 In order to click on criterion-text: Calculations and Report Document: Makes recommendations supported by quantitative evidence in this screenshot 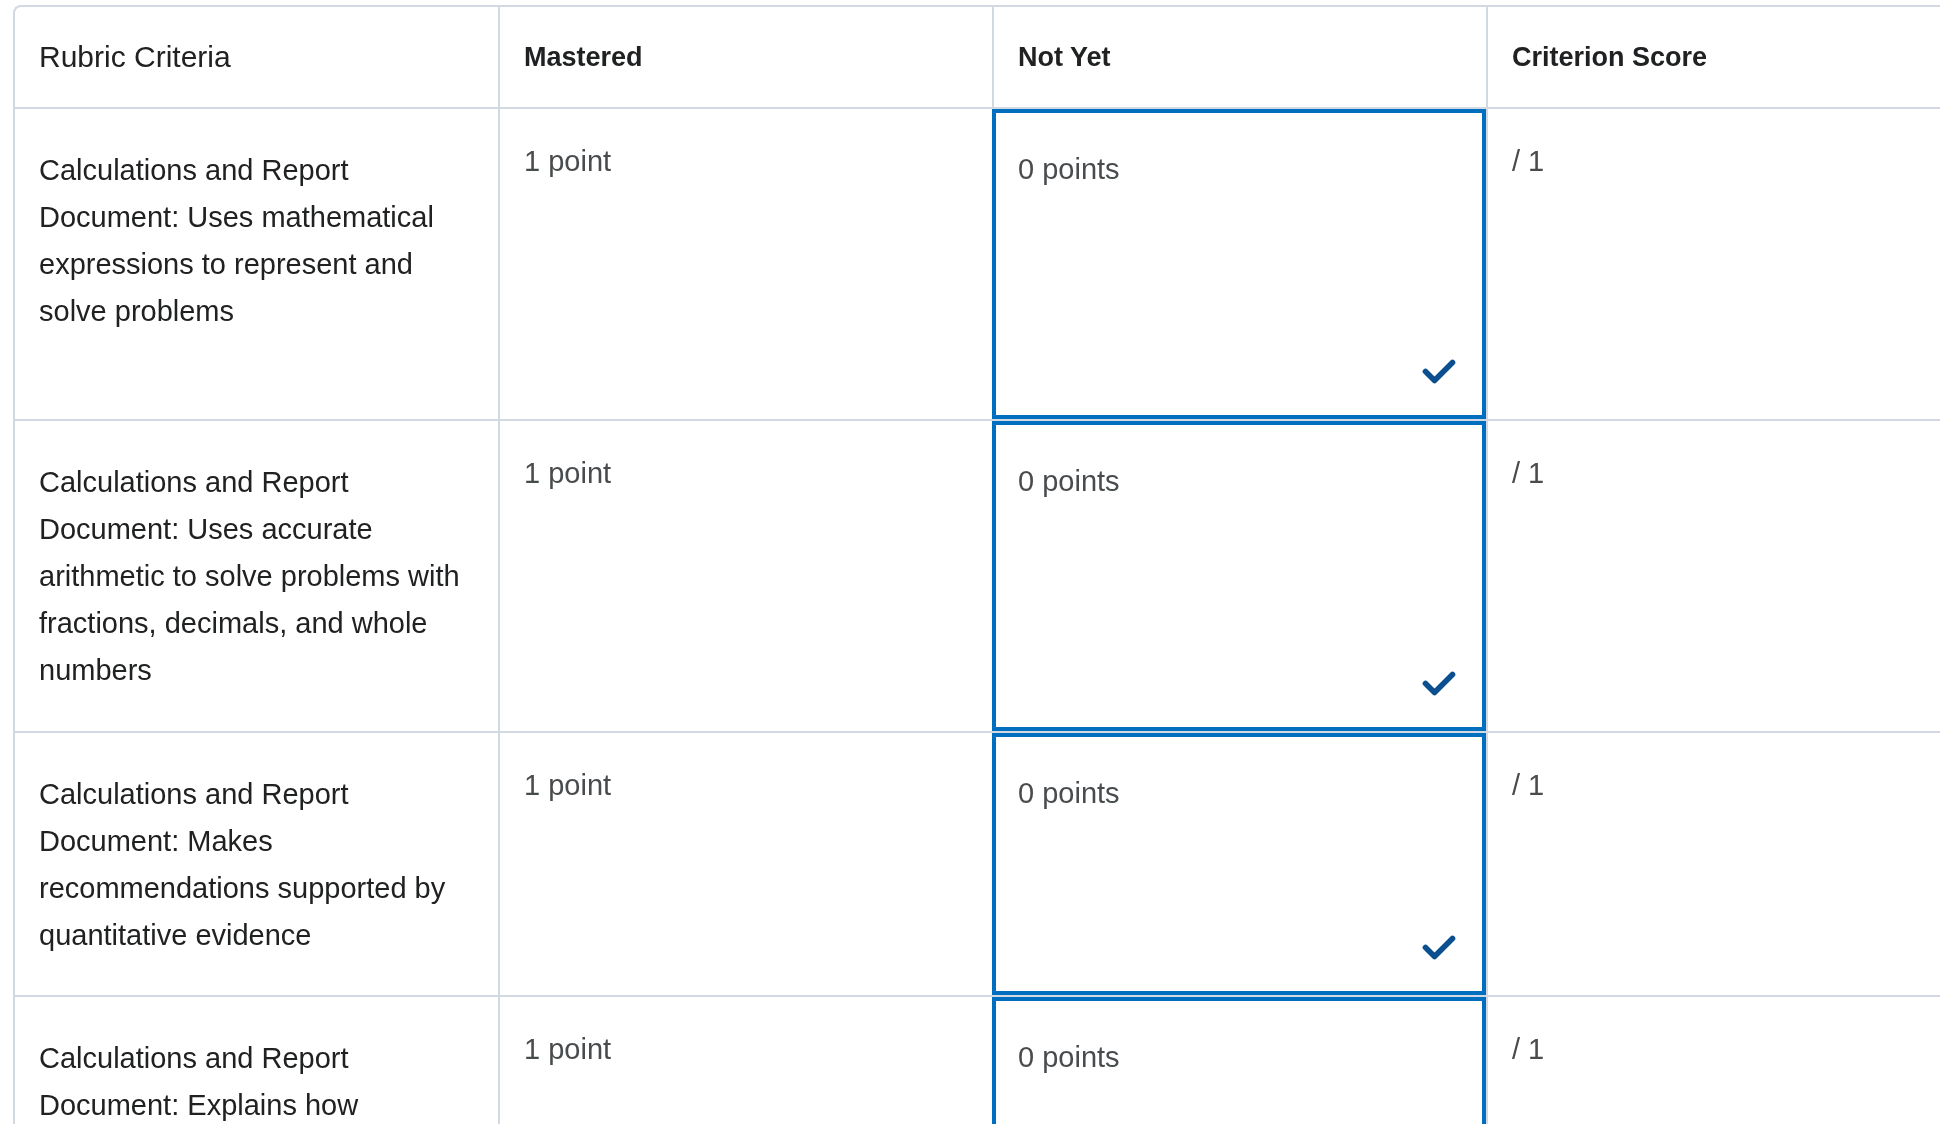, I will do `click(243, 865)`.